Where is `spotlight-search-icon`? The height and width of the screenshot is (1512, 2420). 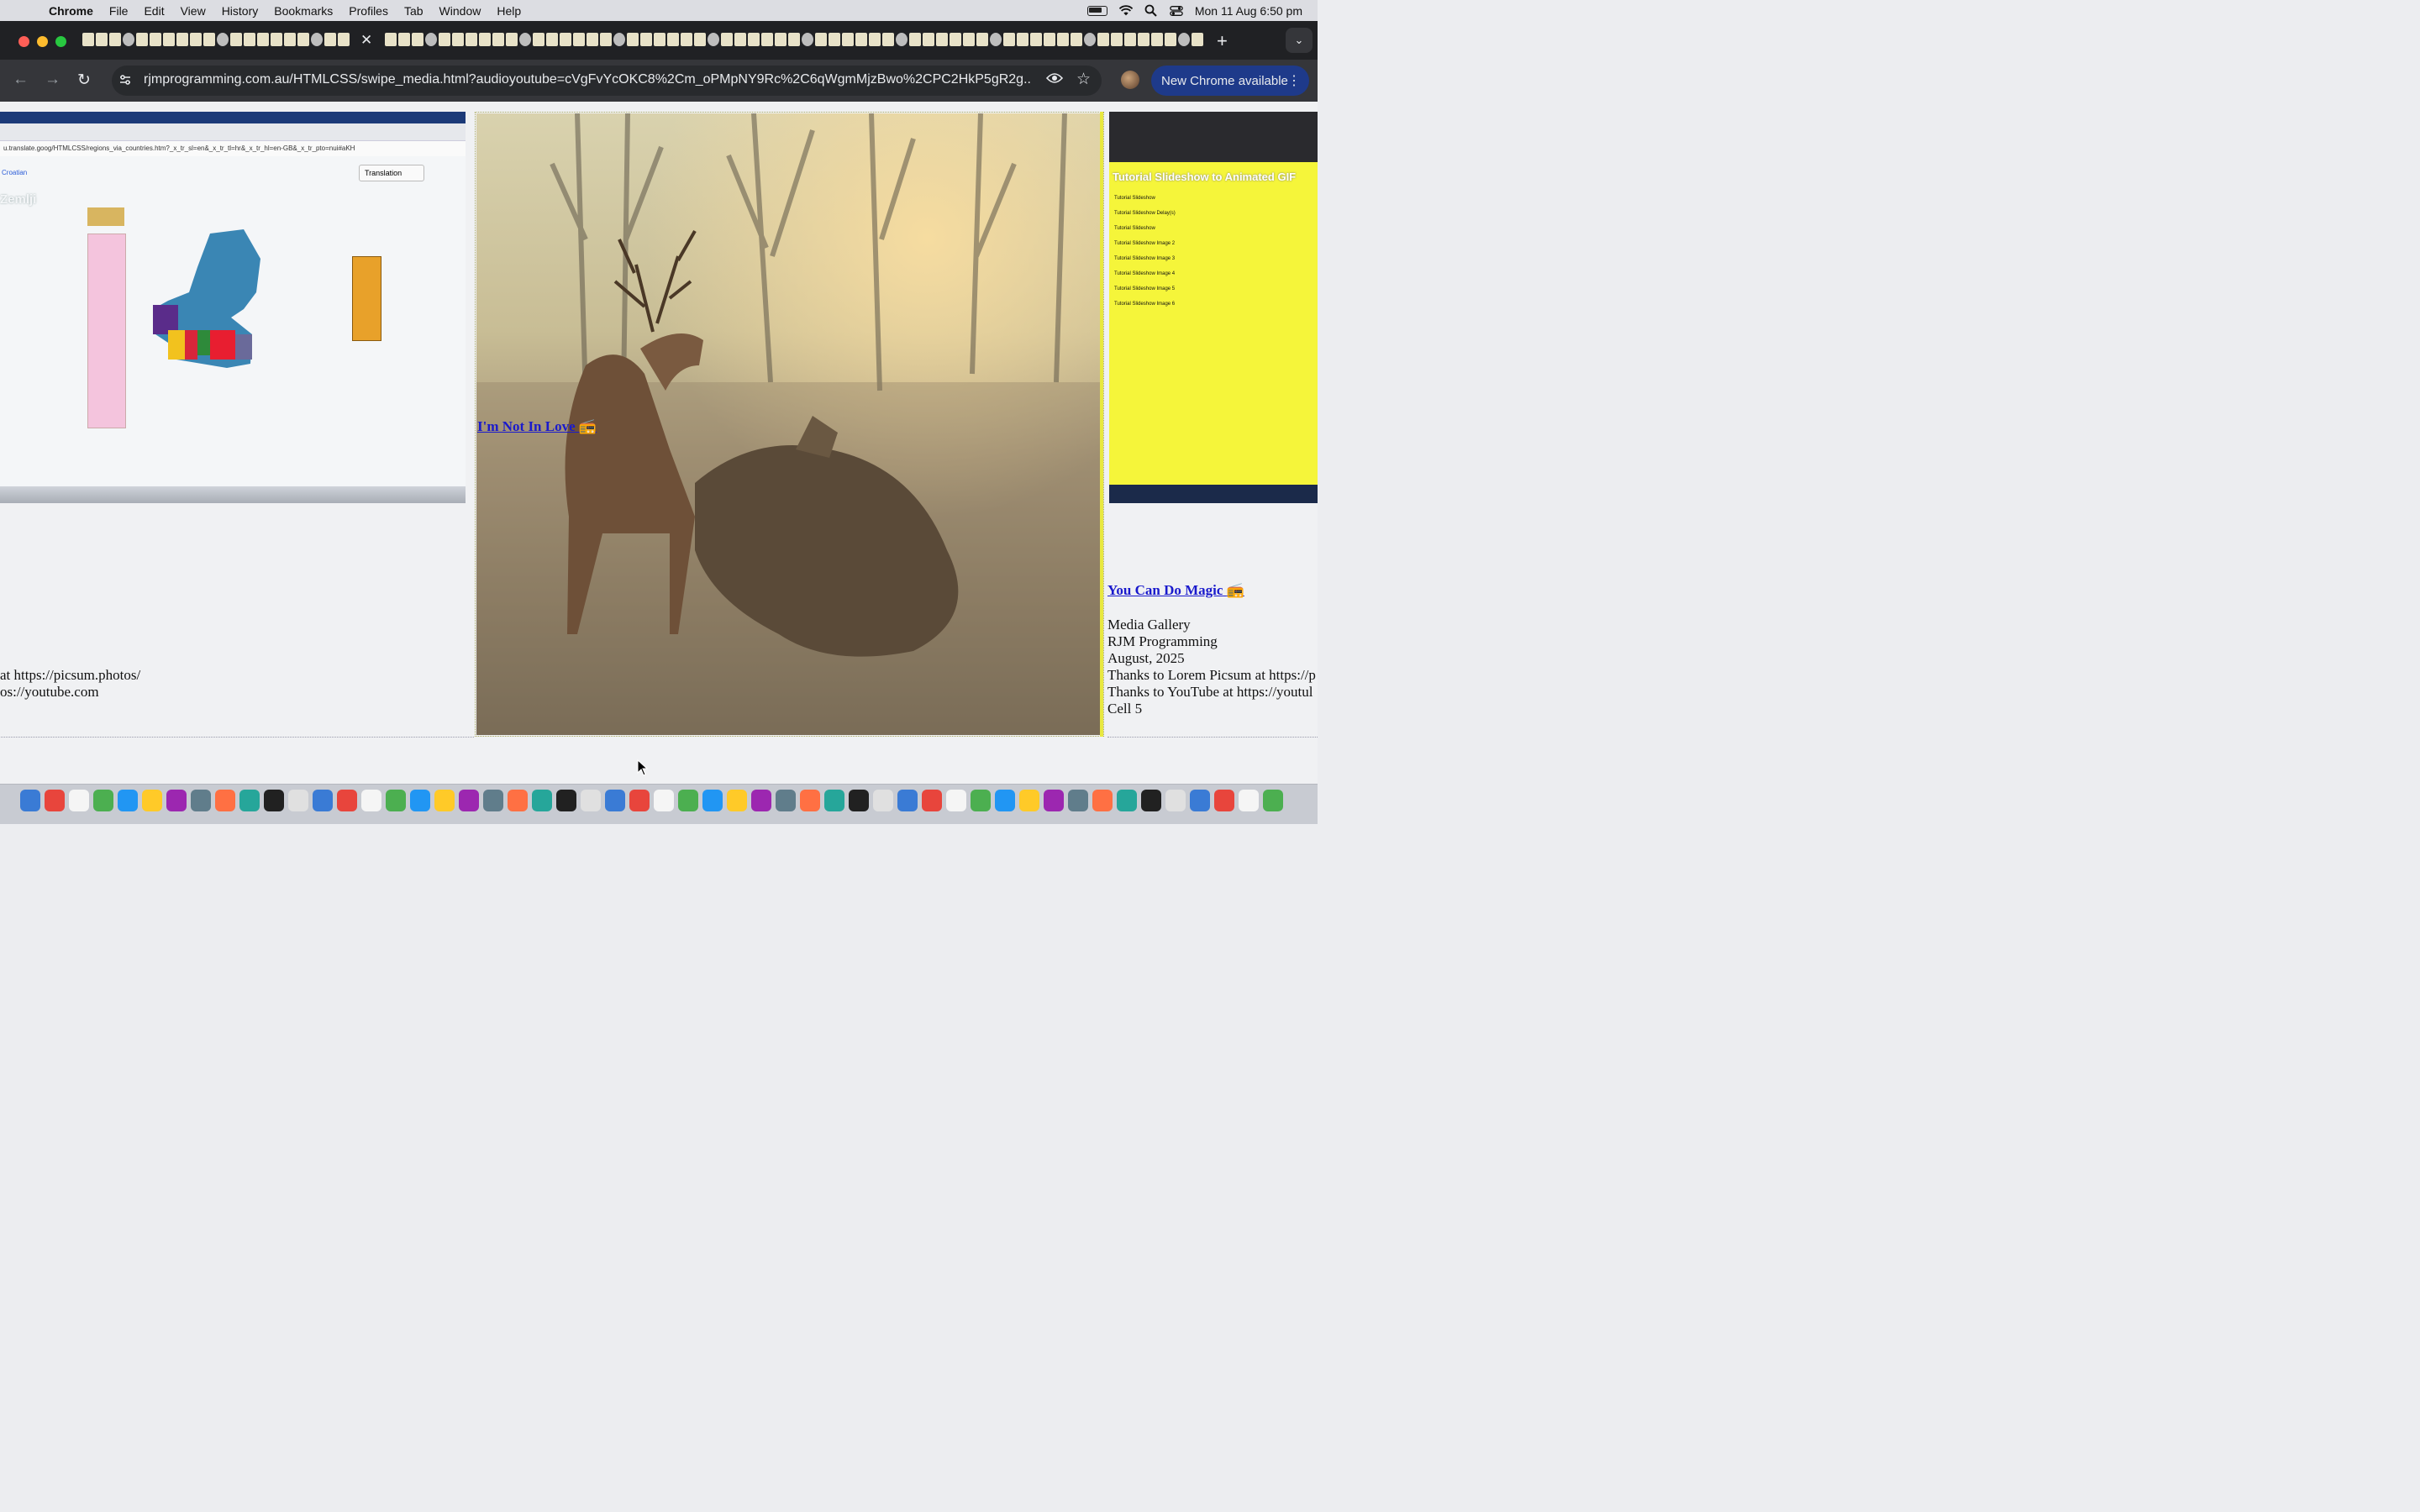
spotlight-search-icon is located at coordinates (1151, 11).